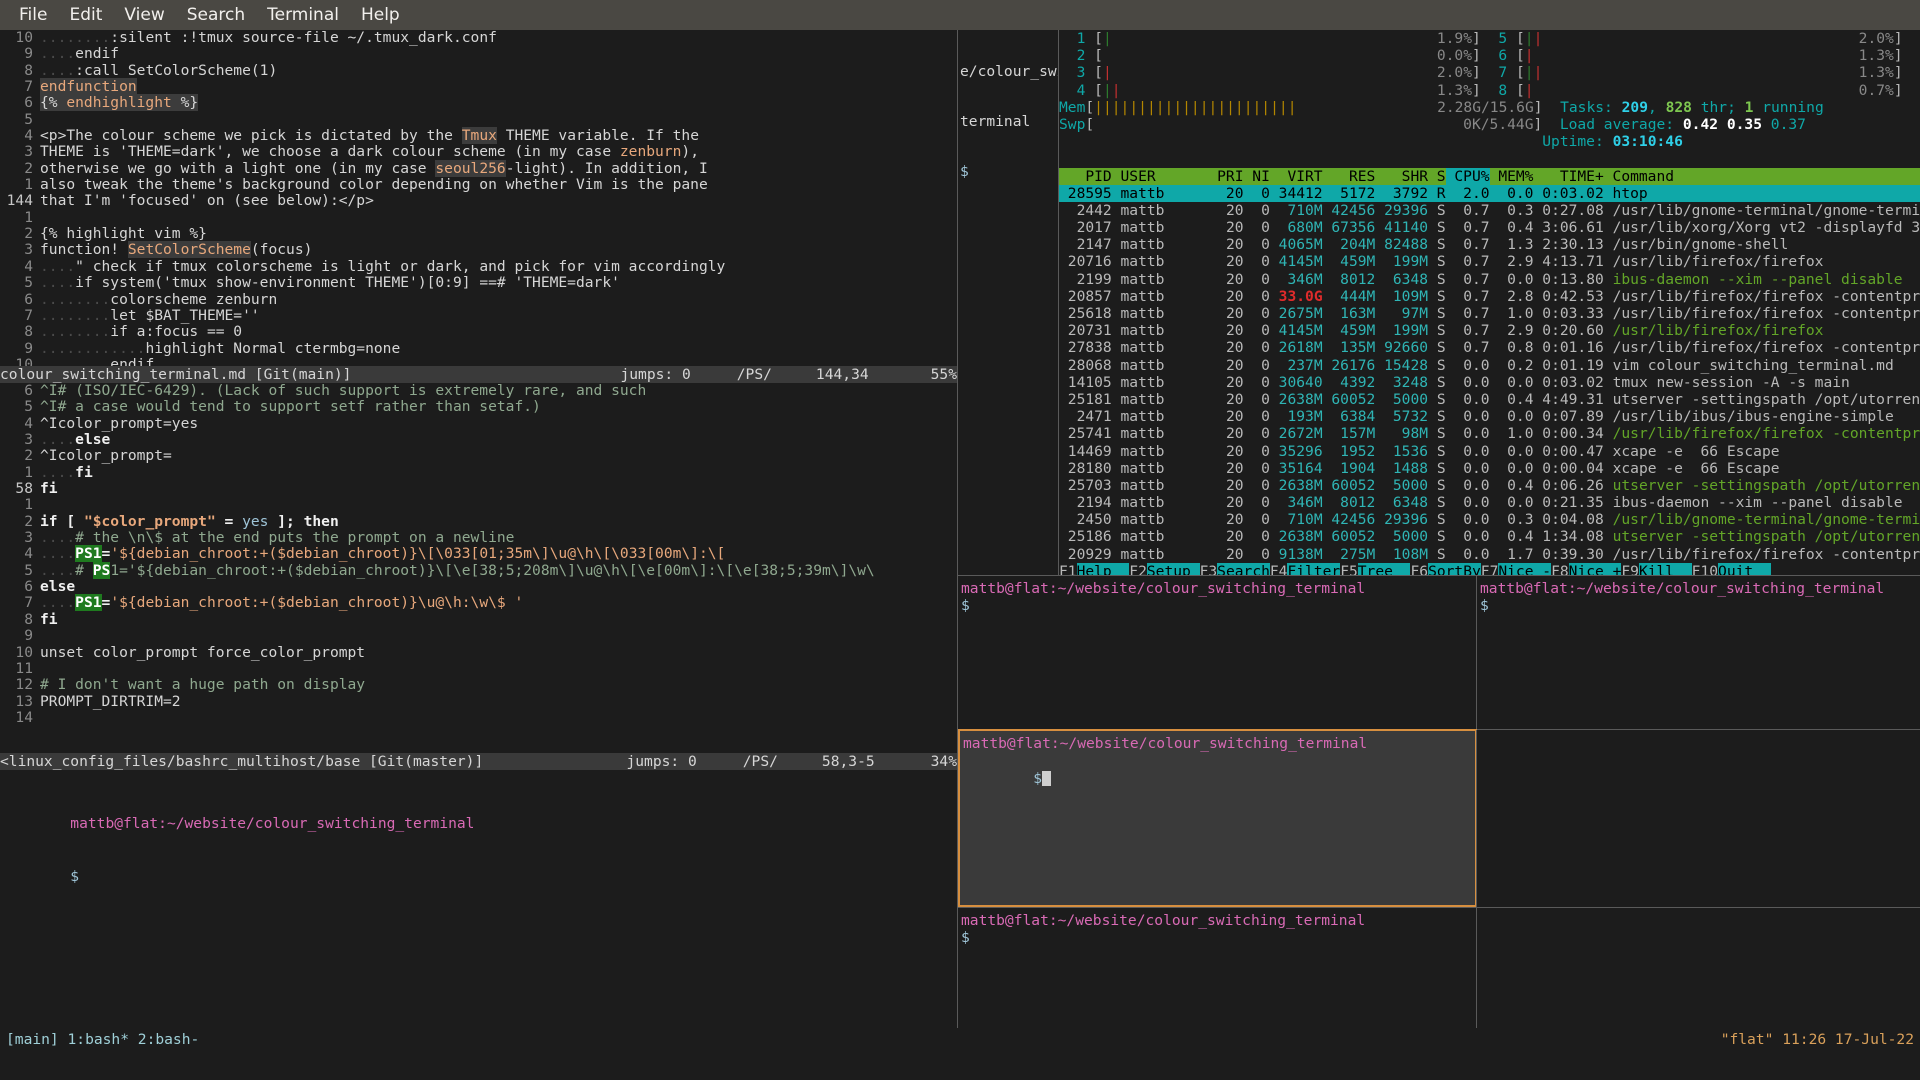 The image size is (1920, 1080). What do you see at coordinates (1103, 568) in the screenshot?
I see `fkey-label: Help` at bounding box center [1103, 568].